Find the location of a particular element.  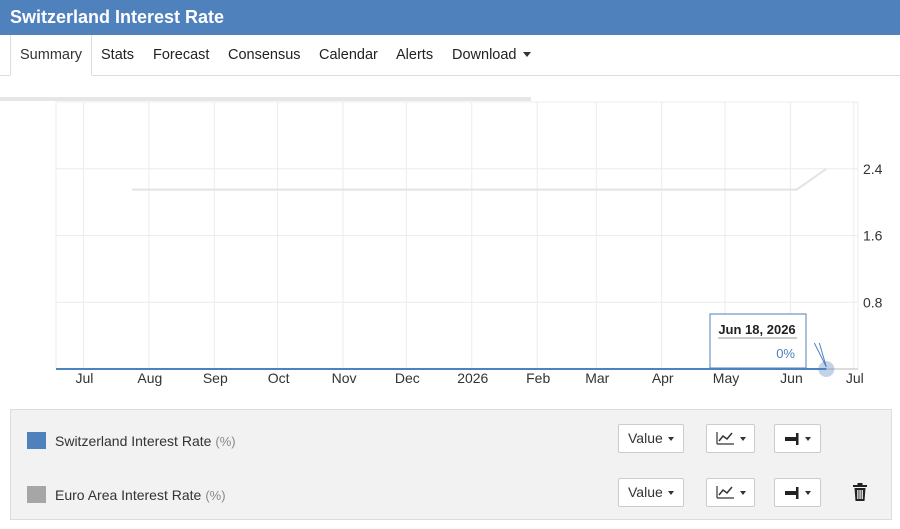

tab-alerts: Alerts is located at coordinates (414, 55).